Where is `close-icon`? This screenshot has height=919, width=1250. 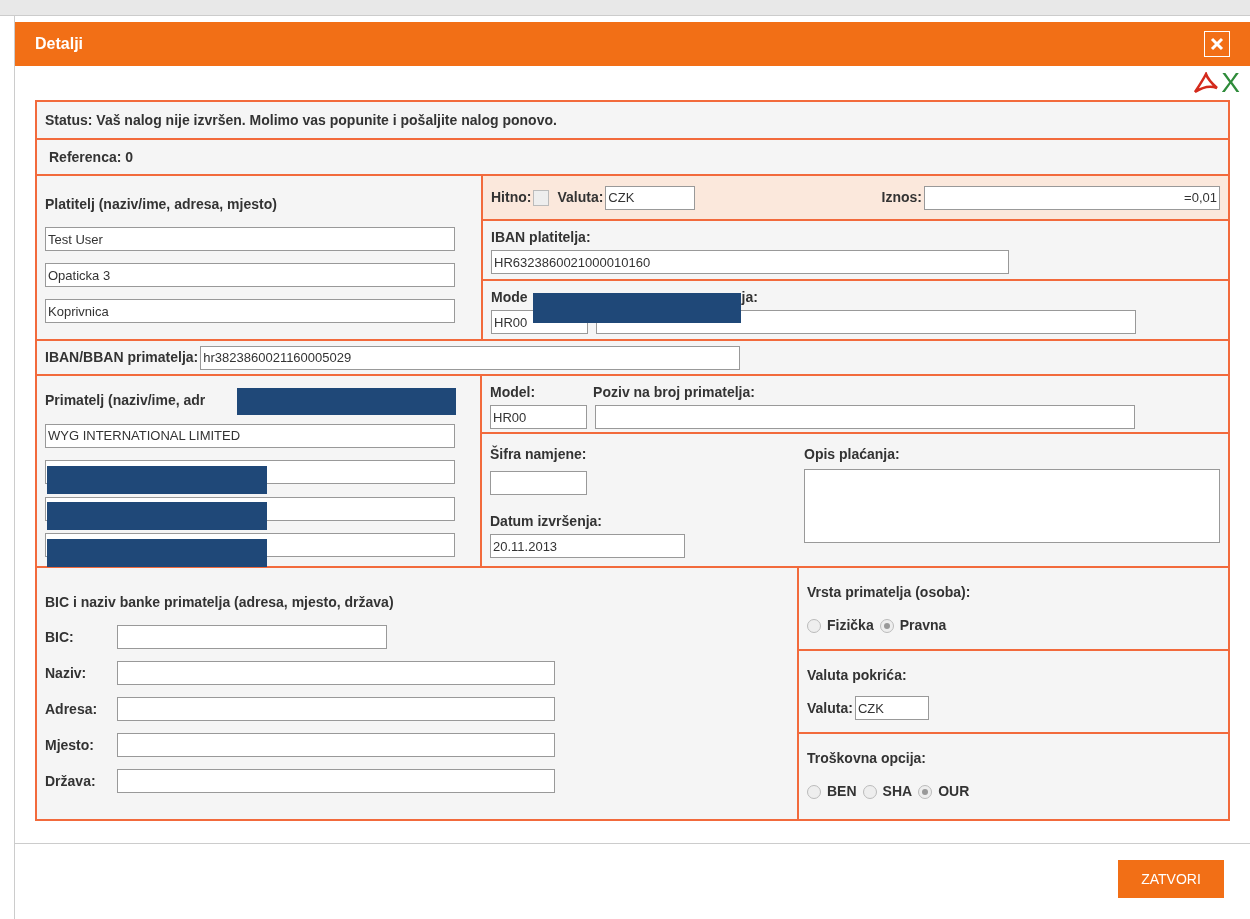 close-icon is located at coordinates (1217, 44).